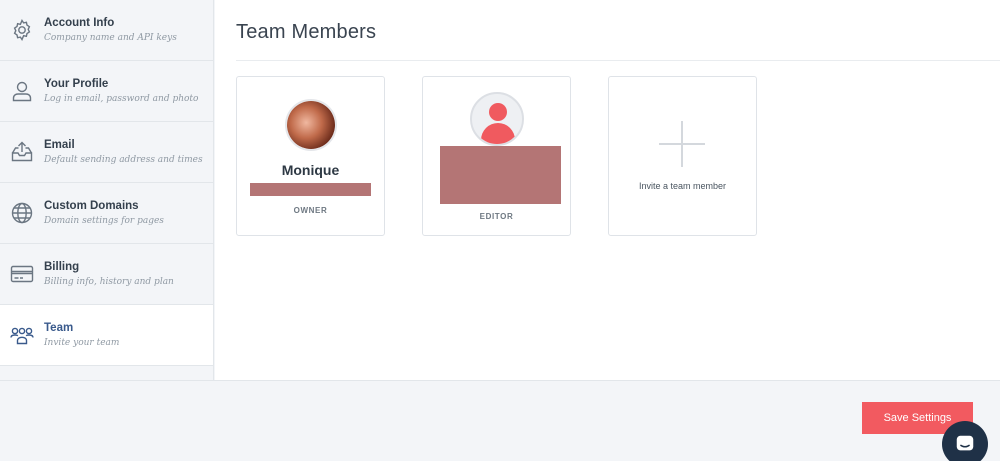 The image size is (1000, 461). I want to click on sidebar-item-billing: Billing Billing info, history and plan, so click(106, 274).